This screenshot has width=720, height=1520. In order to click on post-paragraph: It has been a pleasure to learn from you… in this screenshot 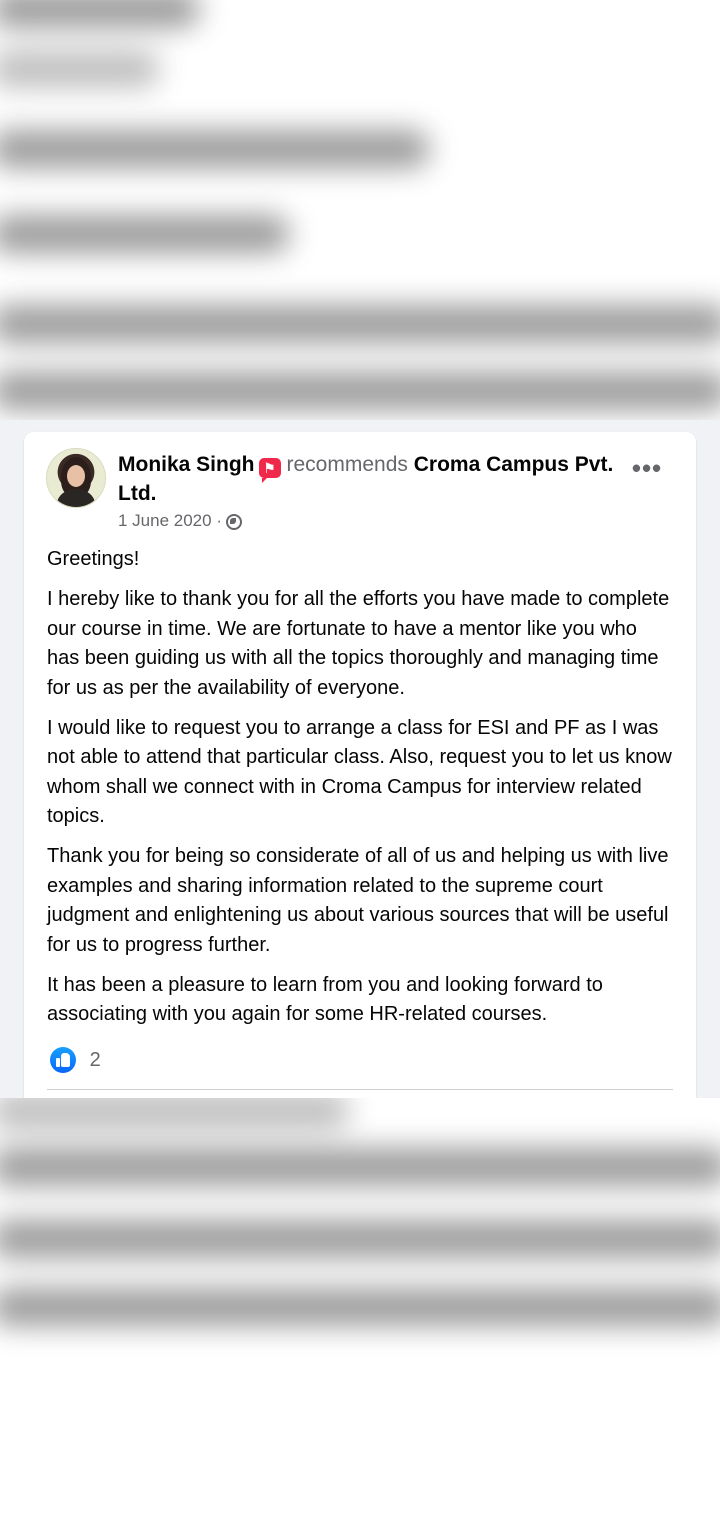, I will do `click(325, 999)`.